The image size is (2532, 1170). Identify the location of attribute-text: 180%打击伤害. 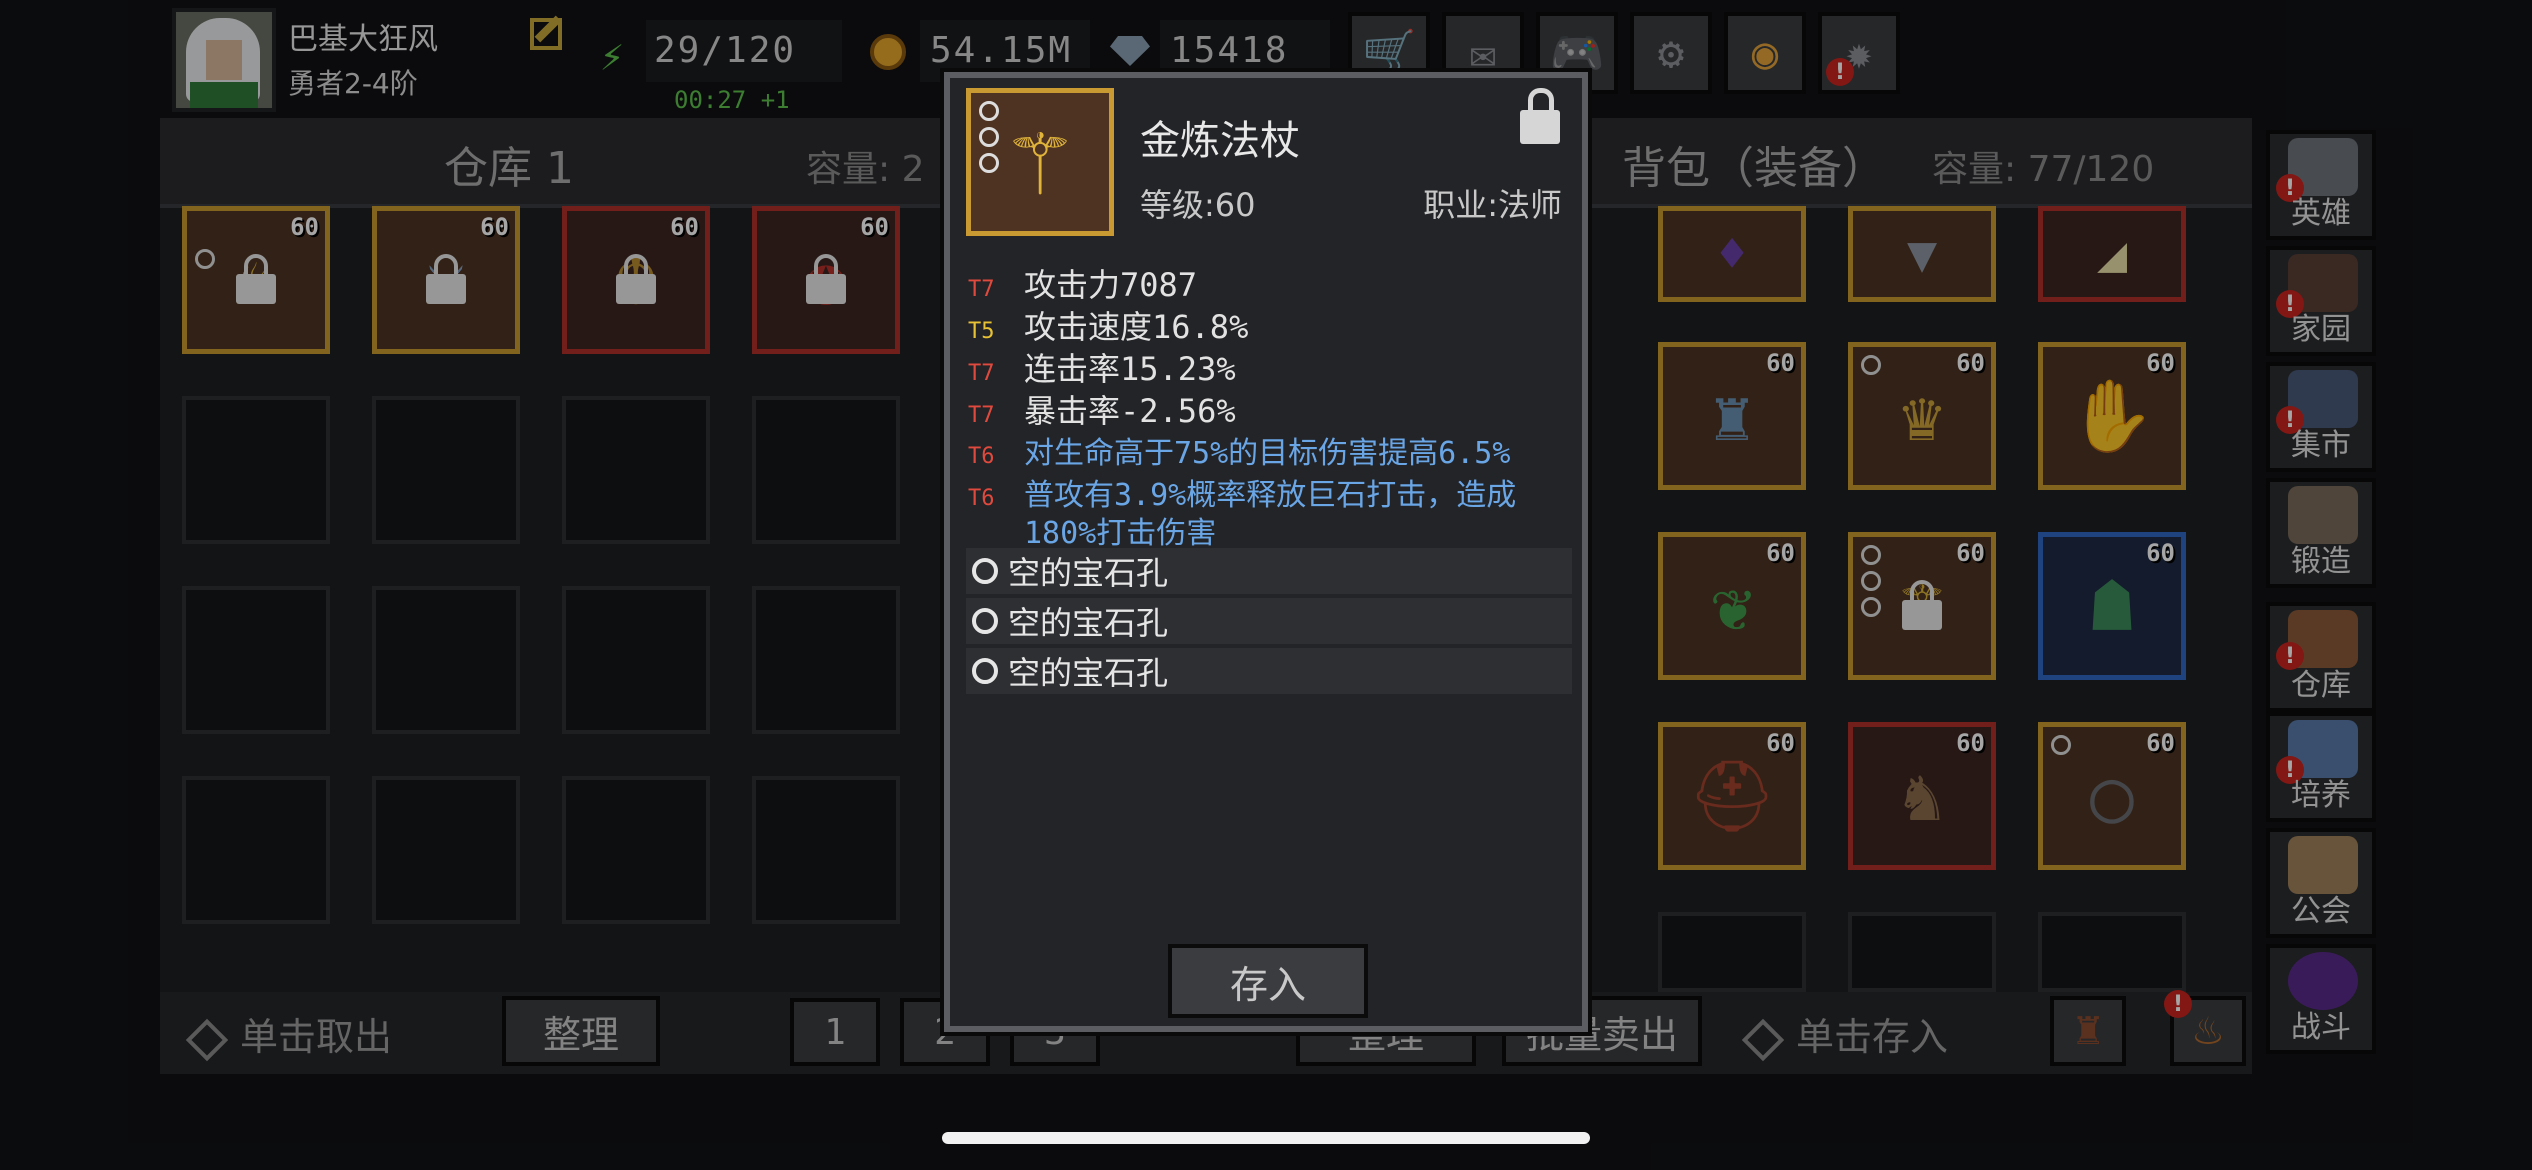
(1120, 533).